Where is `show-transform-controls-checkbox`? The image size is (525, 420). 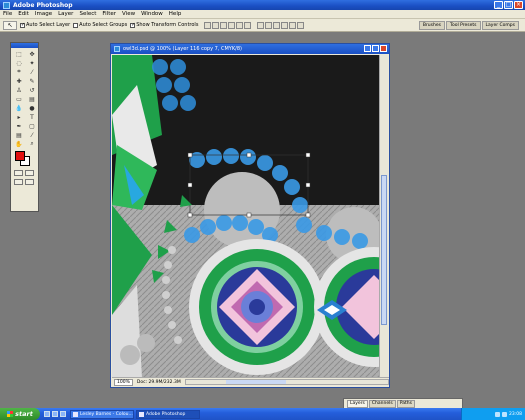 show-transform-controls-checkbox is located at coordinates (132, 25).